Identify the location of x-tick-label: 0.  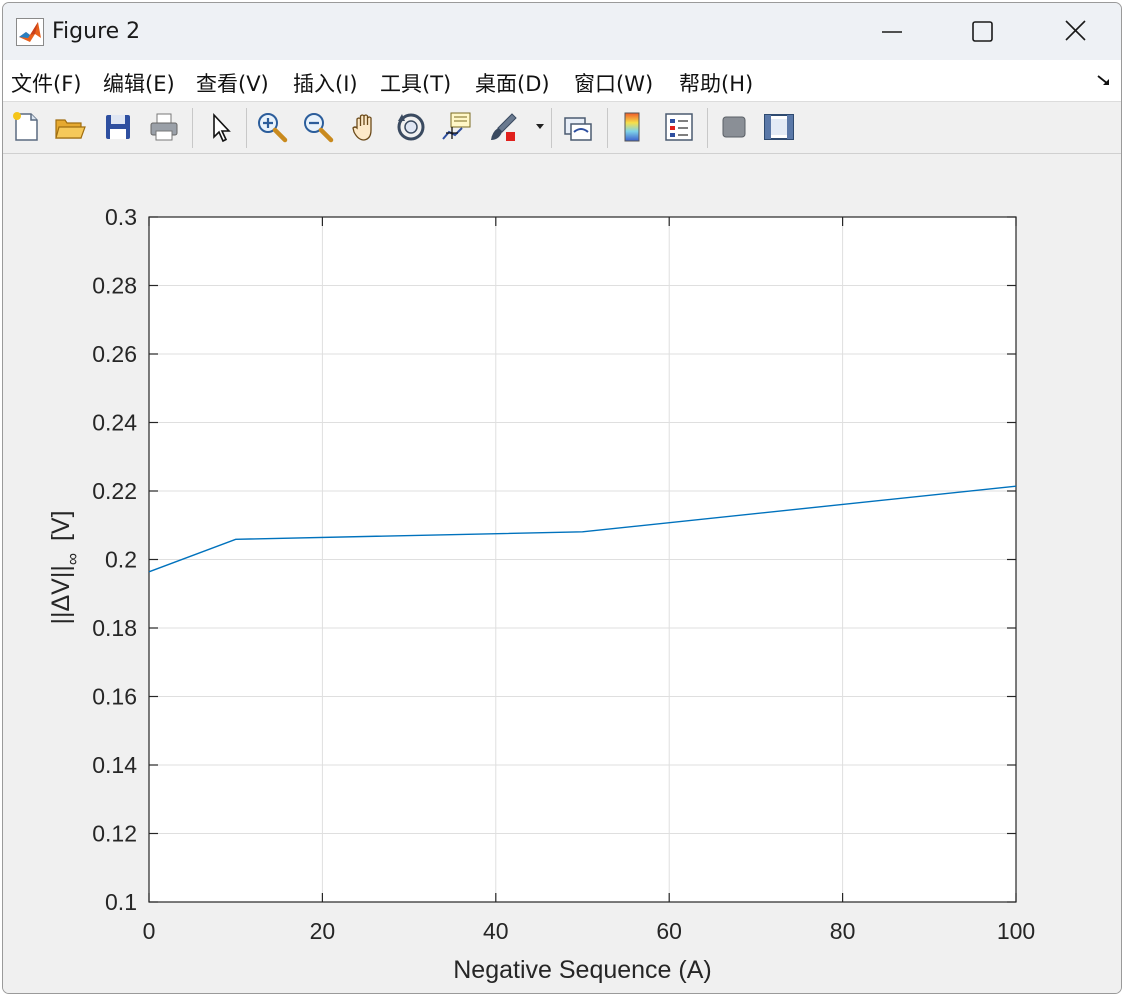
(149, 931).